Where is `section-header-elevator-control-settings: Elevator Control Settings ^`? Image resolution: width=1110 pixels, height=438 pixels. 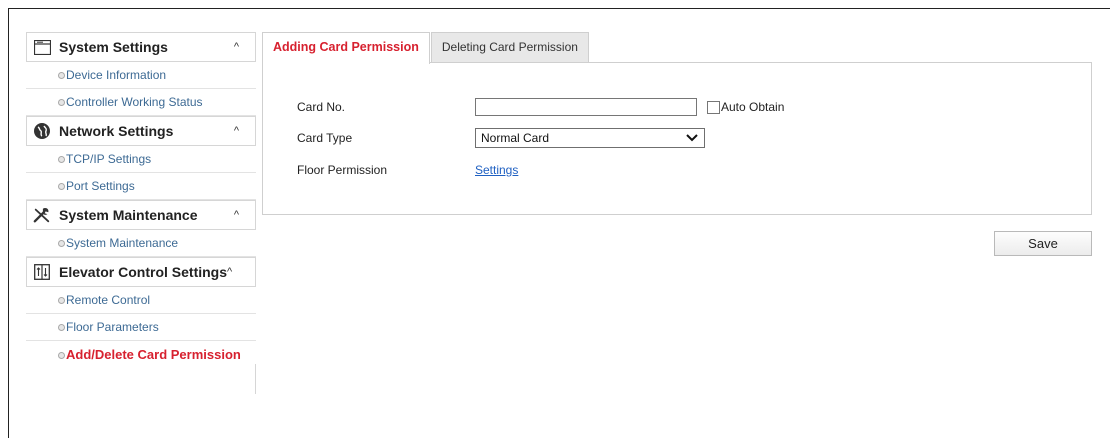 section-header-elevator-control-settings: Elevator Control Settings ^ is located at coordinates (141, 272).